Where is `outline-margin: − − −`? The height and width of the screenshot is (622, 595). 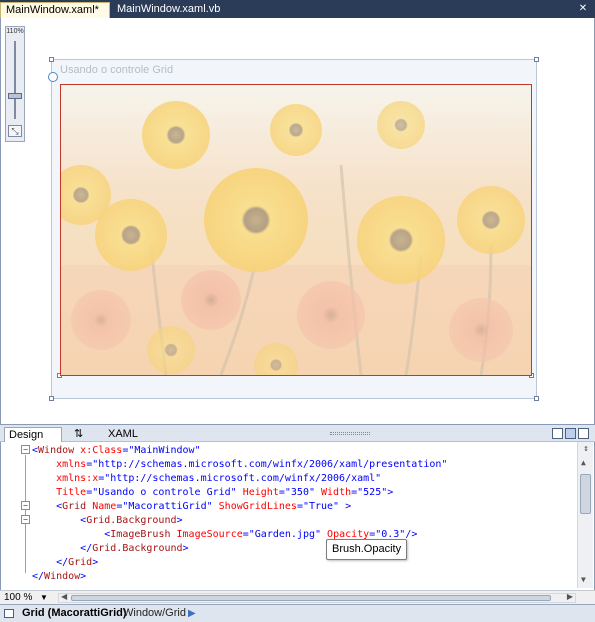
outline-margin: − − − is located at coordinates (15, 516).